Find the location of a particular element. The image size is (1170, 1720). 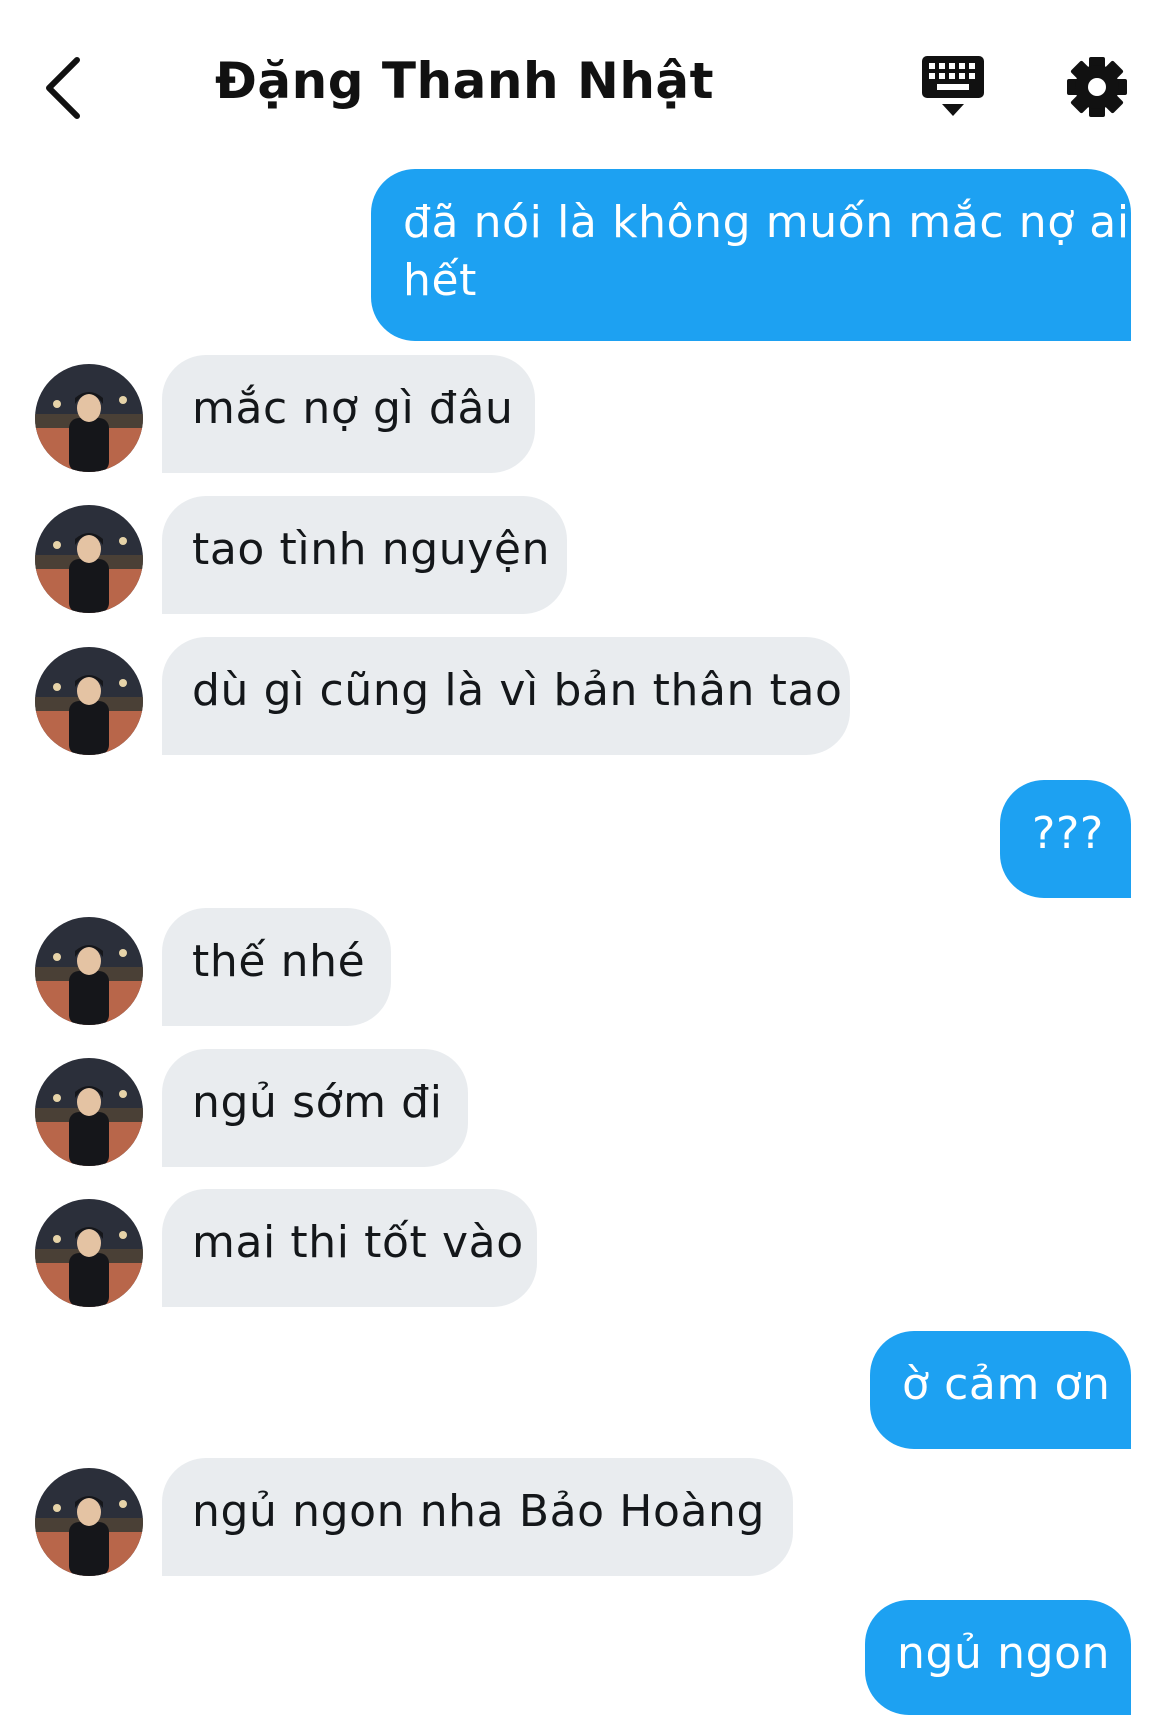

message-bubble-incoming: tao tình nguyện is located at coordinates (364, 555).